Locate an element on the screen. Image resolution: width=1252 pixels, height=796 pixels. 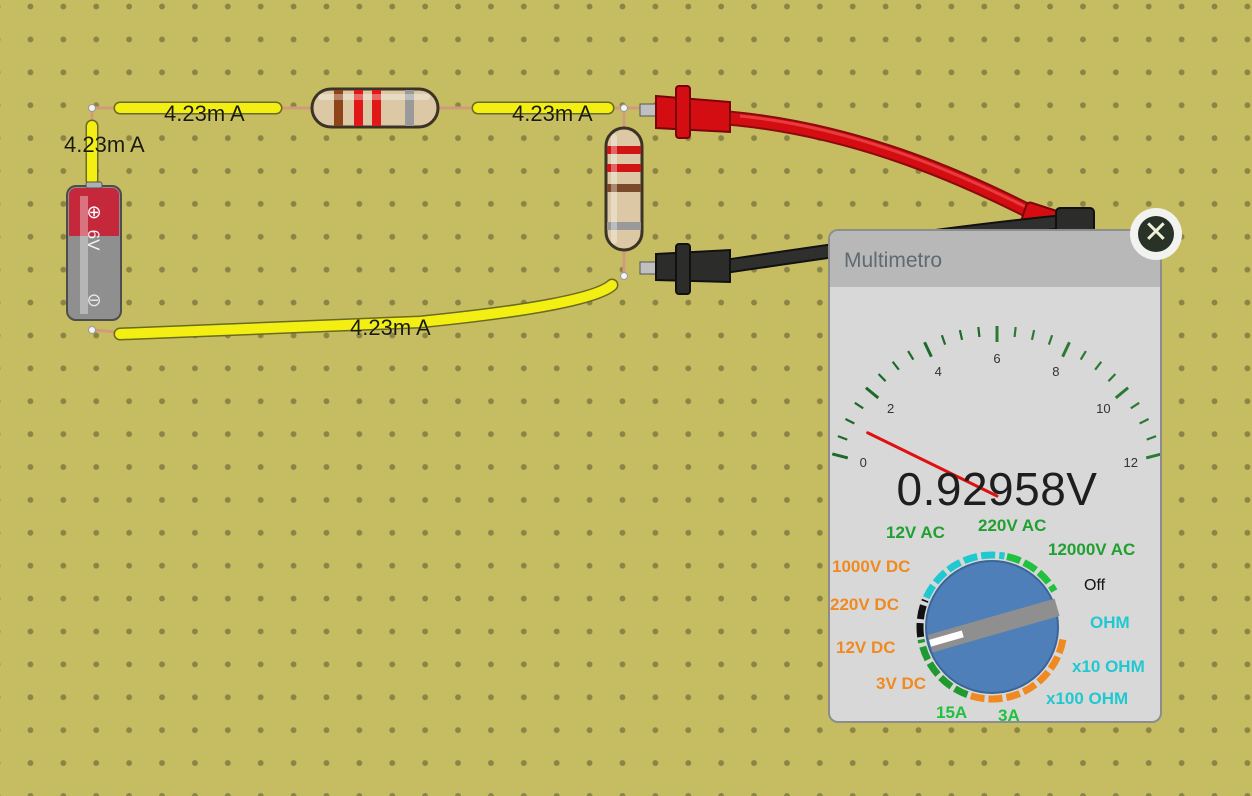
battery-positive-symbol: ⊕ is located at coordinates (93, 212).